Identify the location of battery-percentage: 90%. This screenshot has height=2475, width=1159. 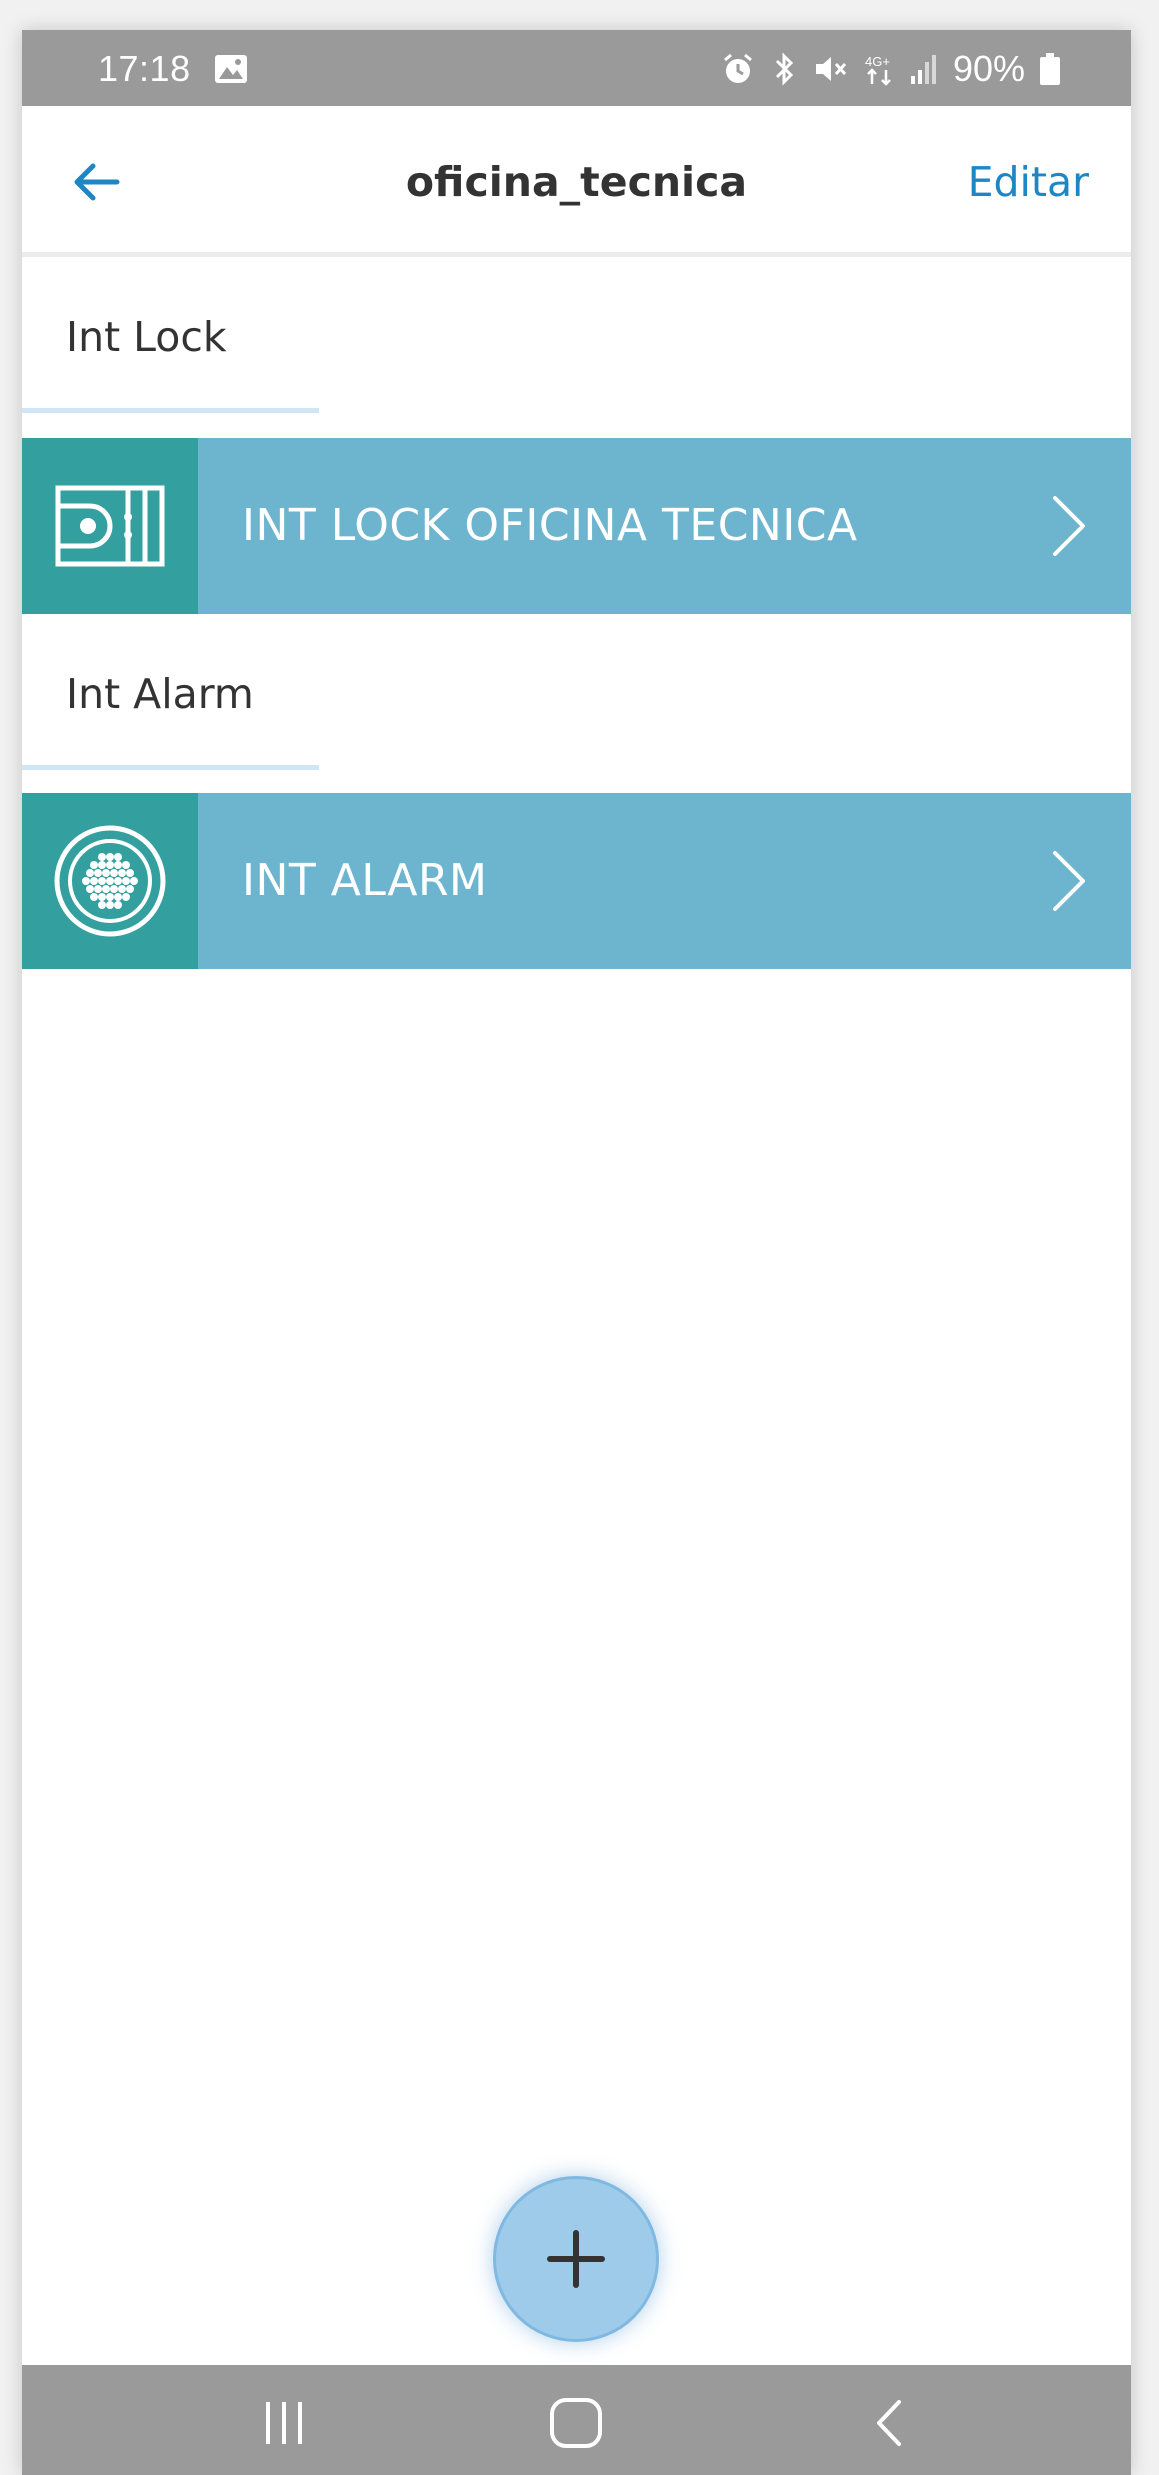
(988, 68).